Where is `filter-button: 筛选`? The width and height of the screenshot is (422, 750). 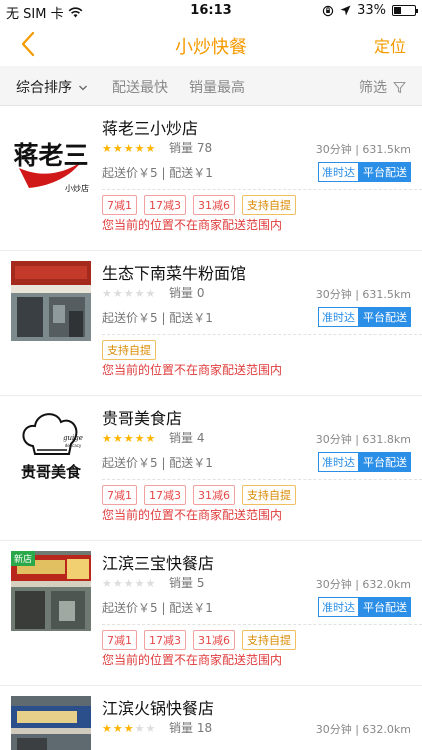 filter-button: 筛选 is located at coordinates (382, 87).